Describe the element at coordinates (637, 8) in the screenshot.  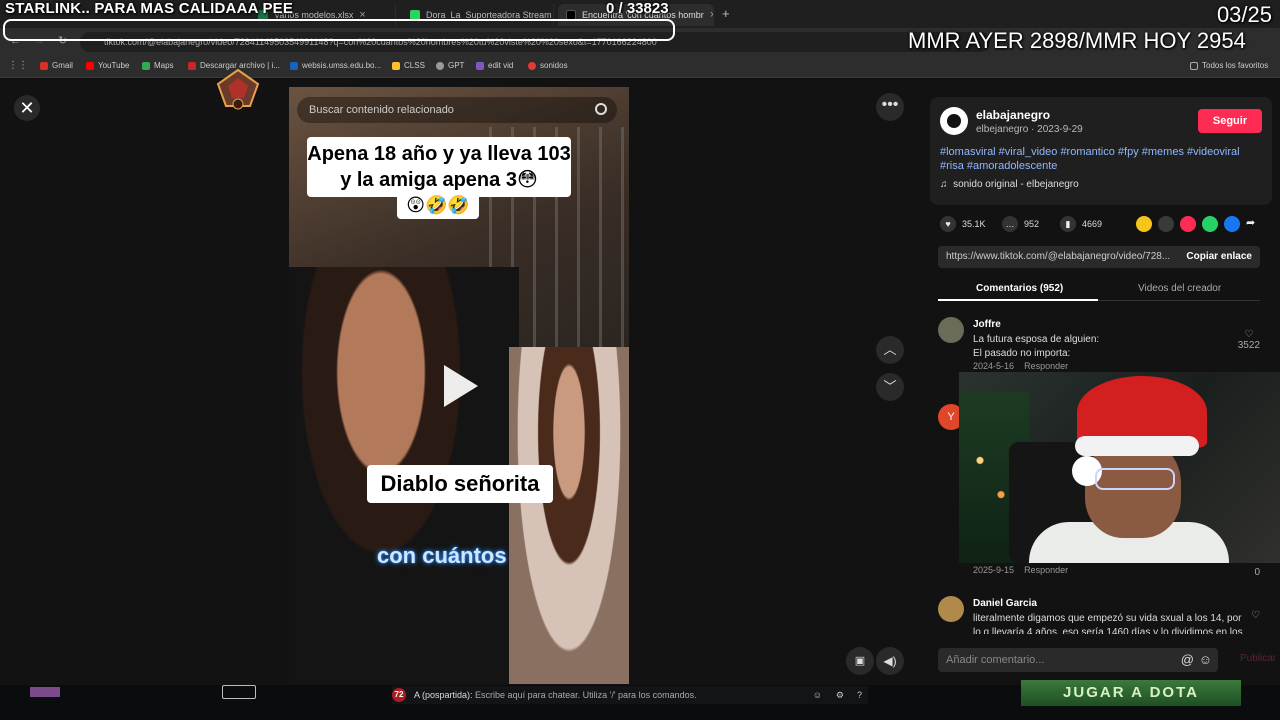
I see `overlay-counter: 0 / 33823` at that location.